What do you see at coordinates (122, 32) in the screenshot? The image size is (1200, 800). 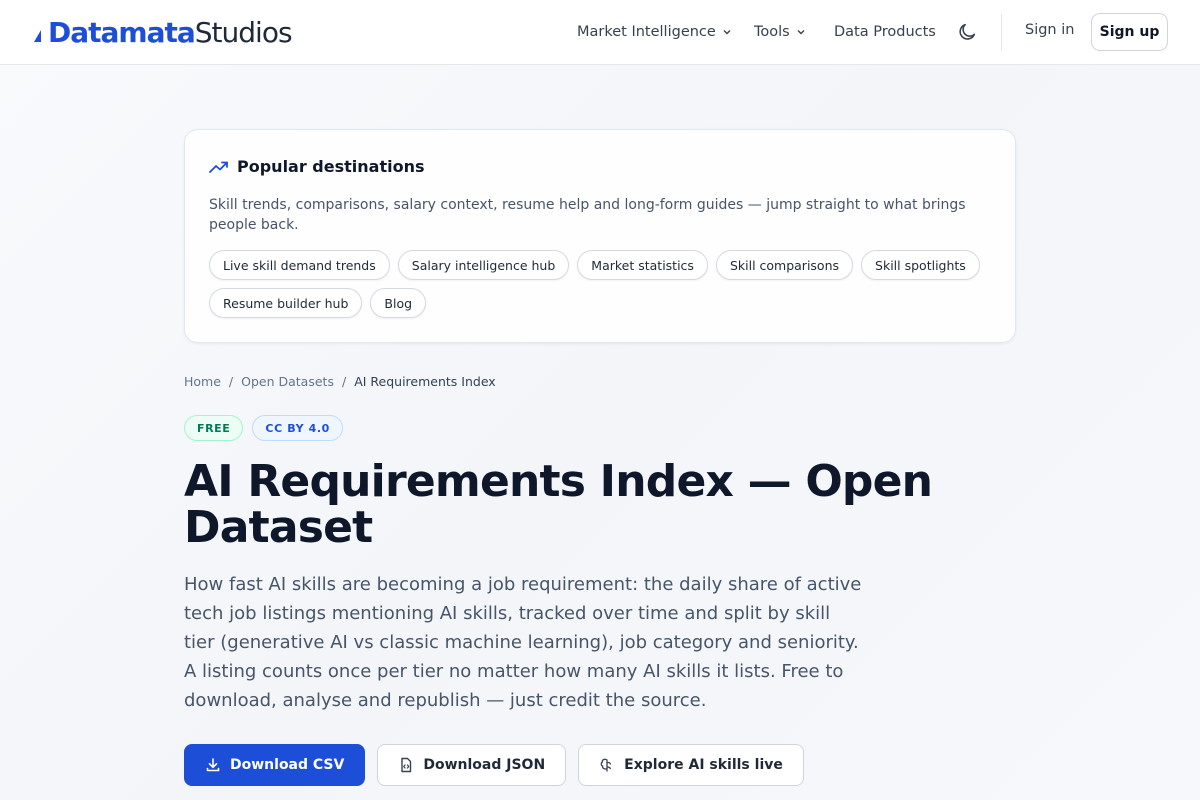 I see `logo-text-primary: Datamata` at bounding box center [122, 32].